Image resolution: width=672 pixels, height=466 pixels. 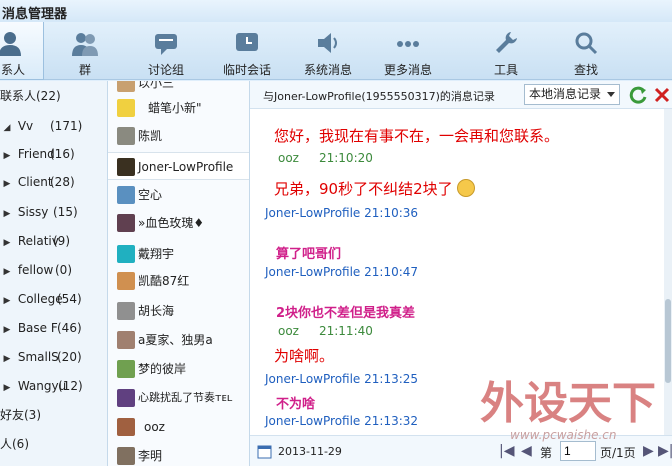 I want to click on tab-label: 工具, so click(x=505, y=70).